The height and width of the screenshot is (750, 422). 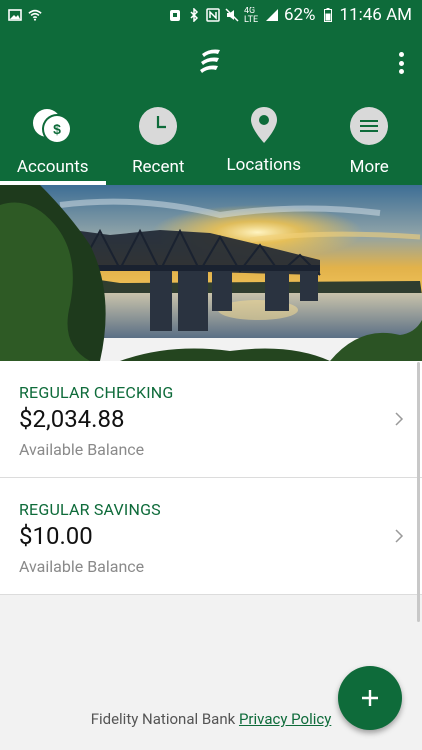 What do you see at coordinates (35, 15) in the screenshot?
I see `wifi-icon` at bounding box center [35, 15].